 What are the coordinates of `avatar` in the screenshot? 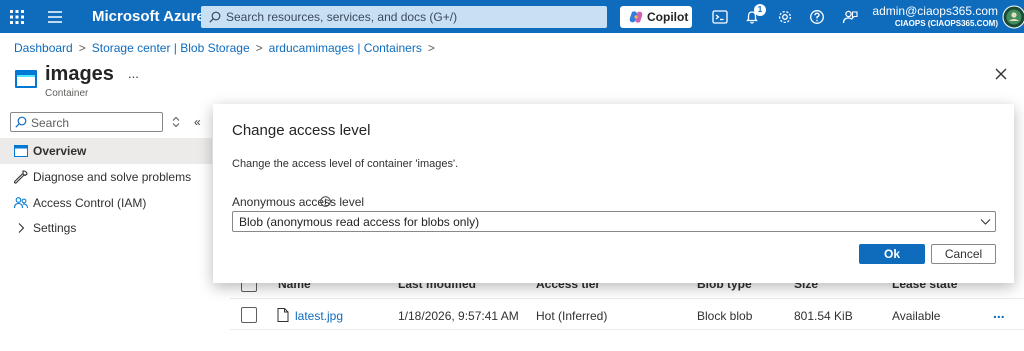 It's located at (1013, 17).